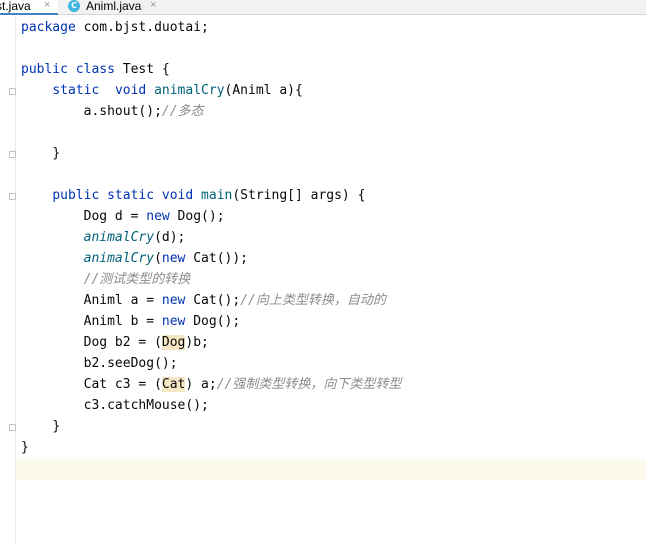 Image resolution: width=646 pixels, height=545 pixels. What do you see at coordinates (263, 90) in the screenshot?
I see `code-text: (Animl a){` at bounding box center [263, 90].